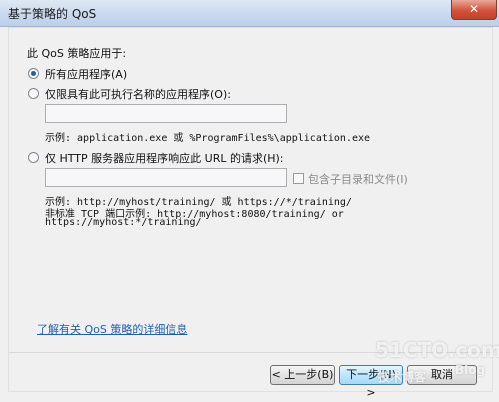 Image resolution: width=499 pixels, height=402 pixels. Describe the element at coordinates (138, 94) in the screenshot. I see `exe-name-label: 仅限具有此可执行名称的应用程序(O):` at that location.